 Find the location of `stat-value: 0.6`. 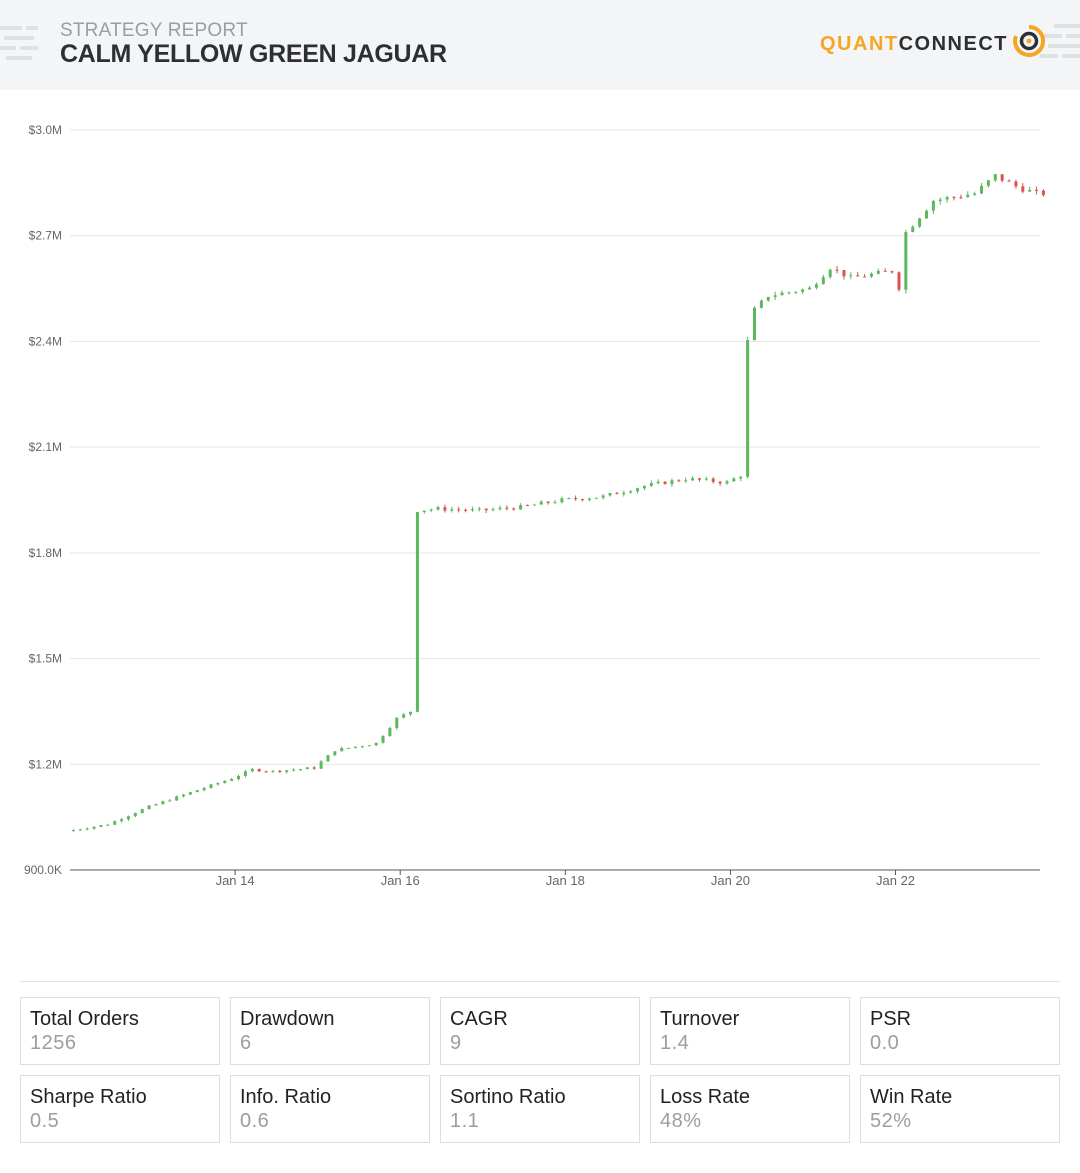

stat-value: 0.6 is located at coordinates (255, 1121).